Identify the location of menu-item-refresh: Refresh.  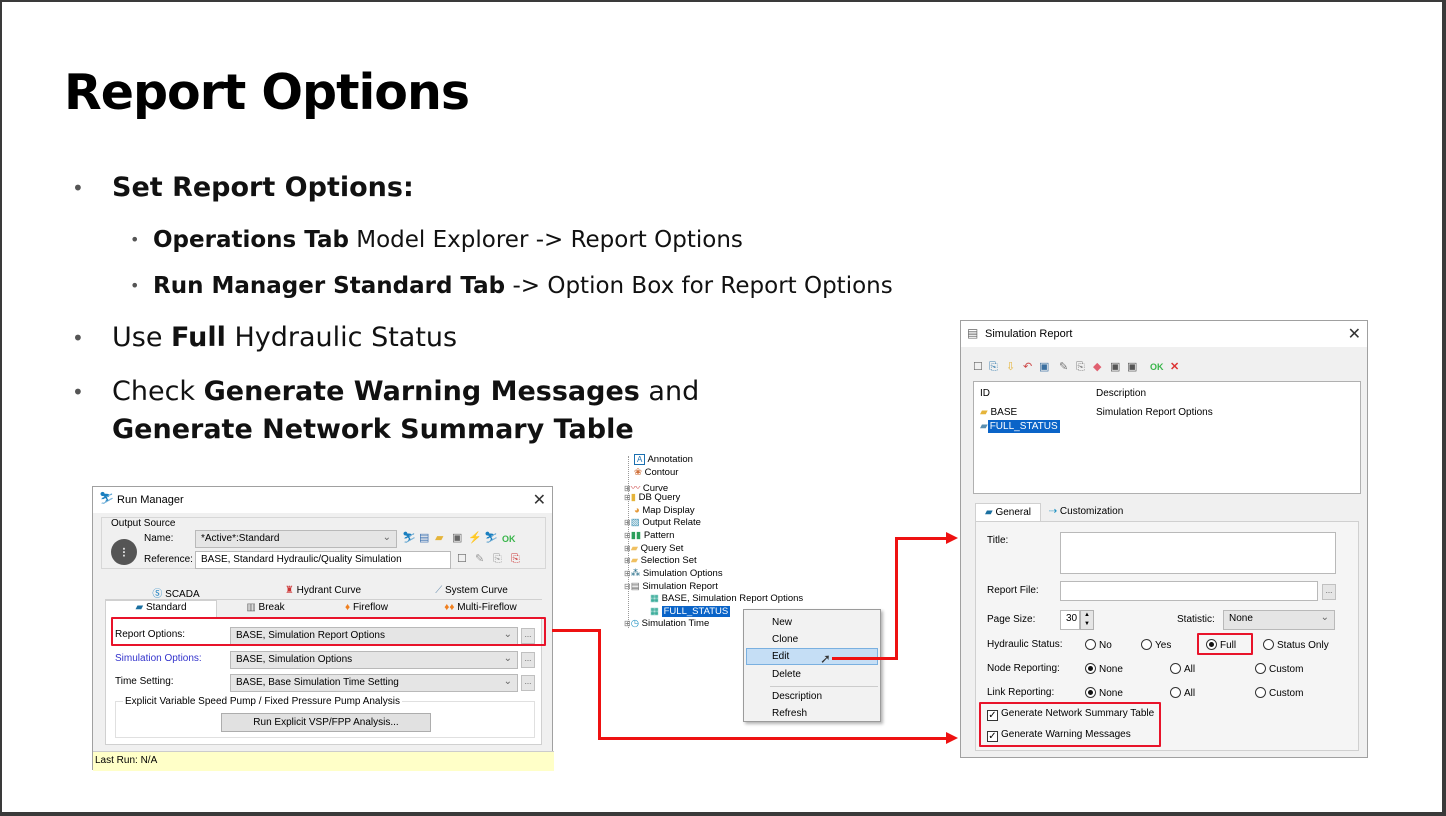
(789, 713).